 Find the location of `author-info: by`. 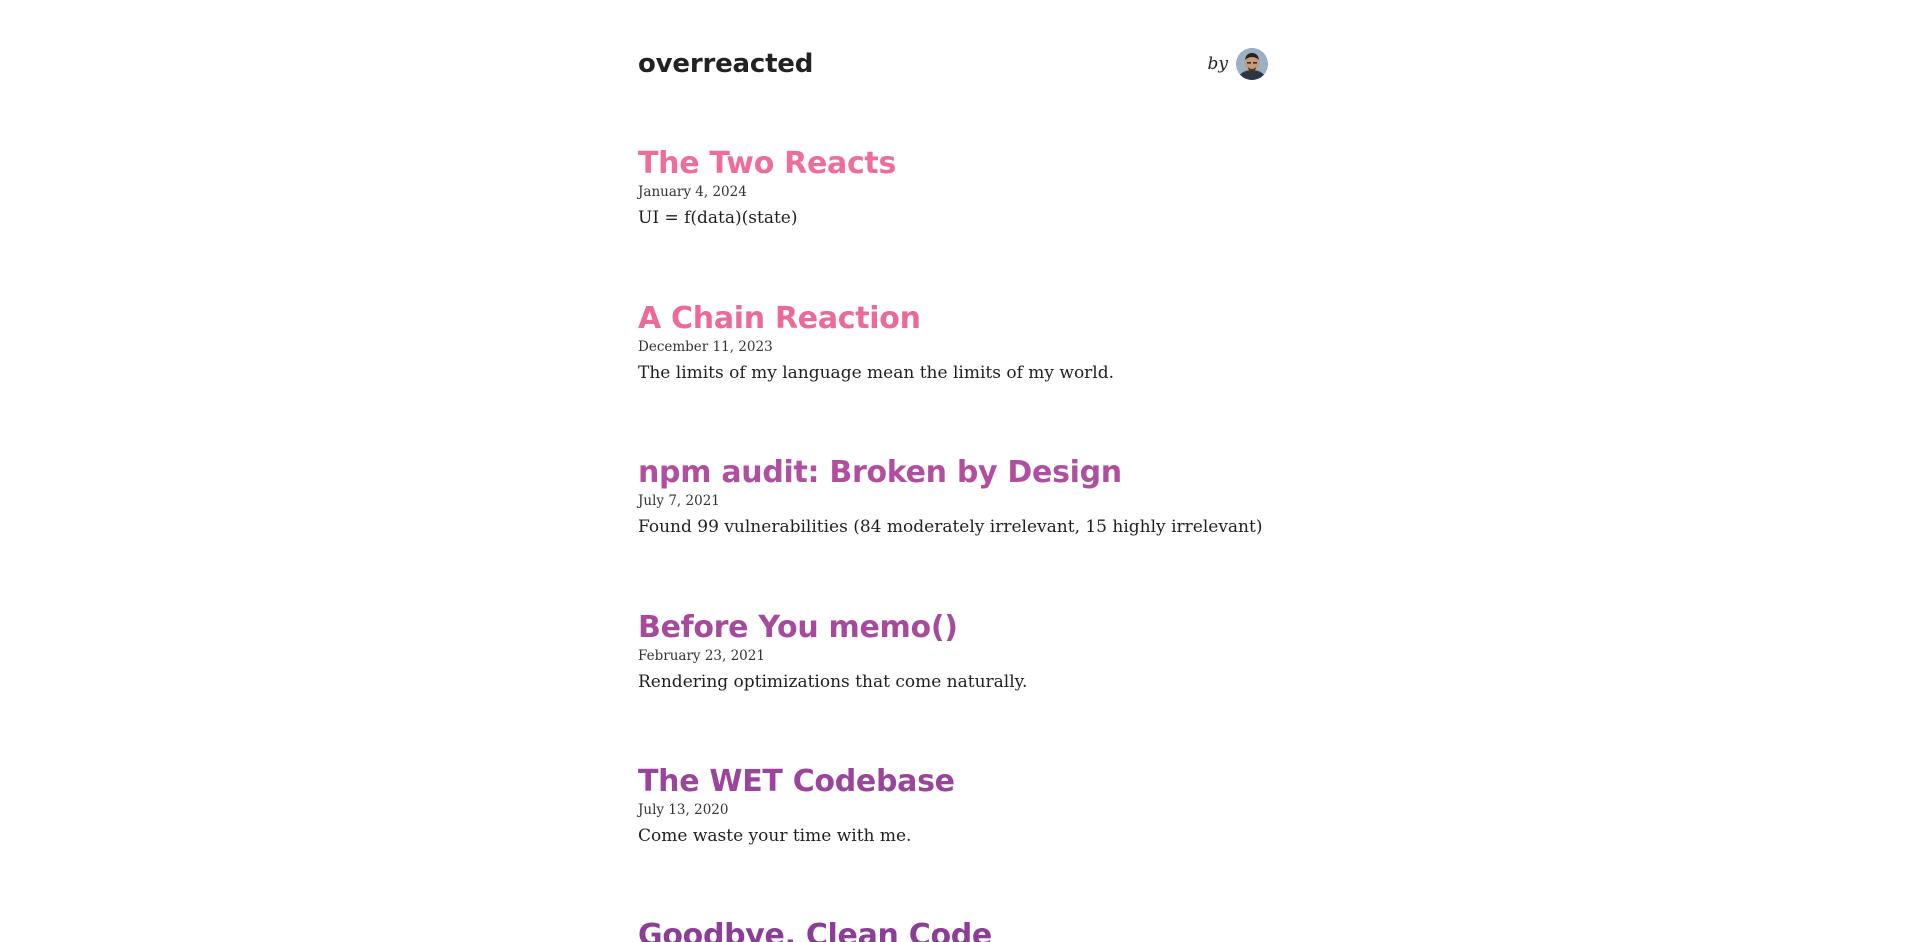

author-info: by is located at coordinates (1237, 64).